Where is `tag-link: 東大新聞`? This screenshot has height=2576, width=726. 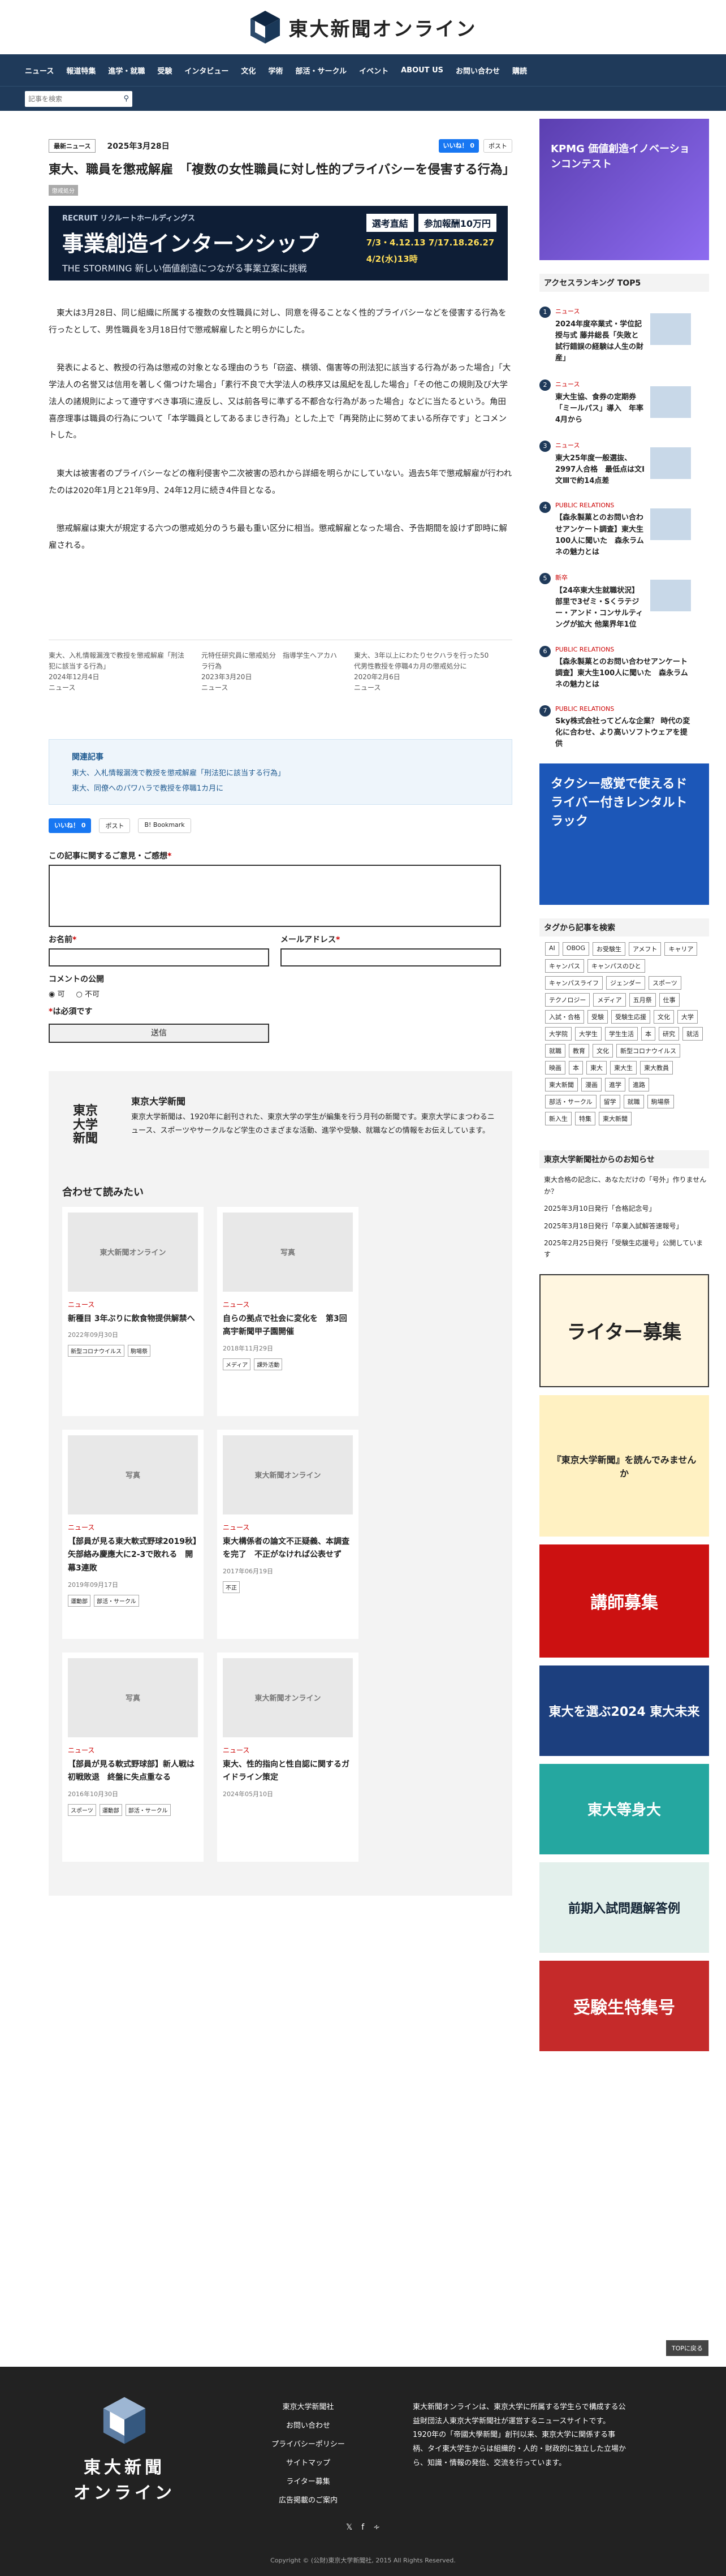 tag-link: 東大新聞 is located at coordinates (615, 1119).